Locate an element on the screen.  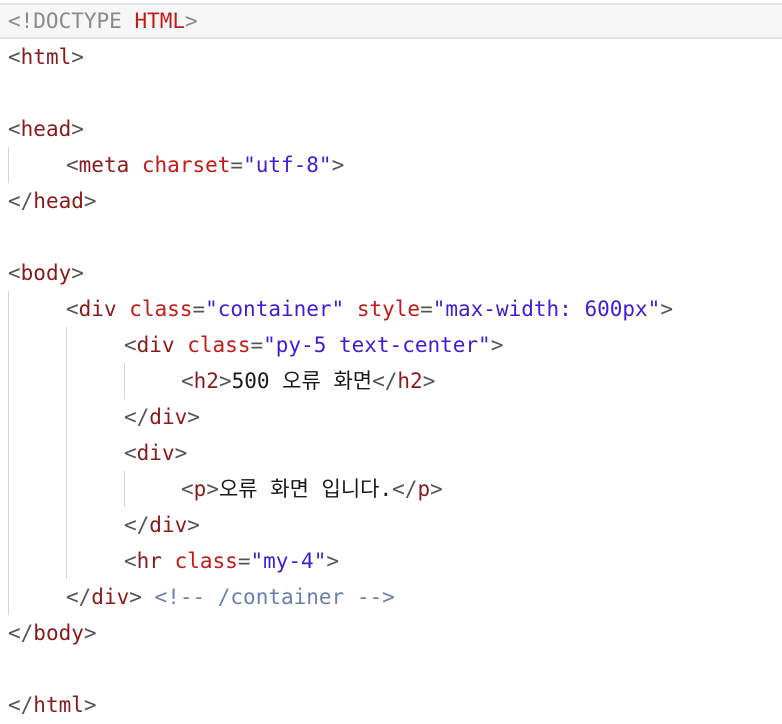
style-attr: style is located at coordinates (388, 309).